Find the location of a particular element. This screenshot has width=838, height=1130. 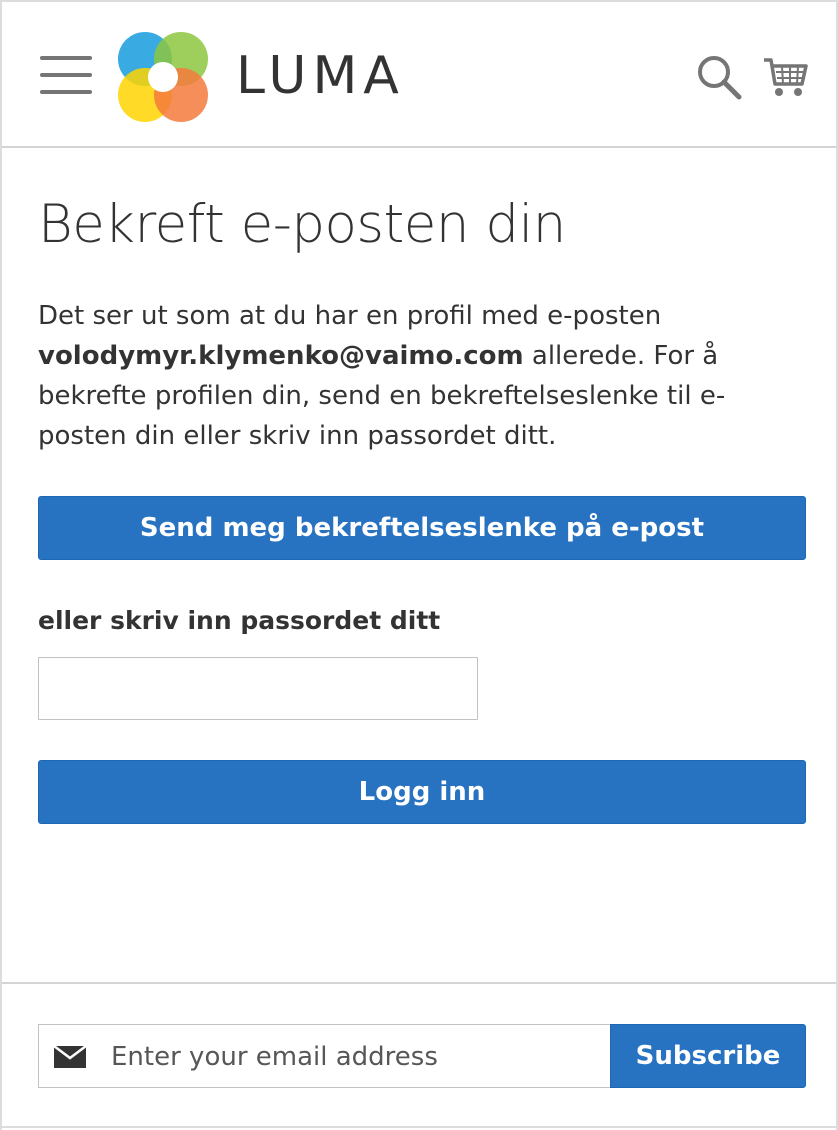

newsletter-email-placeholder: Enter your email address is located at coordinates (274, 1057).